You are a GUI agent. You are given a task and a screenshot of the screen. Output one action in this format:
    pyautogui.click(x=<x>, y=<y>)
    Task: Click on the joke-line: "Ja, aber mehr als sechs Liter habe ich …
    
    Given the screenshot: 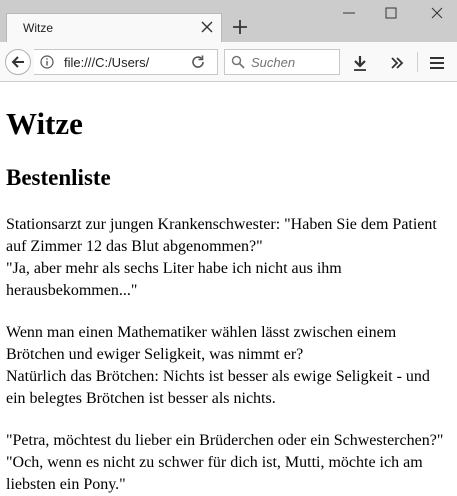 What is the action you would take?
    pyautogui.click(x=174, y=279)
    